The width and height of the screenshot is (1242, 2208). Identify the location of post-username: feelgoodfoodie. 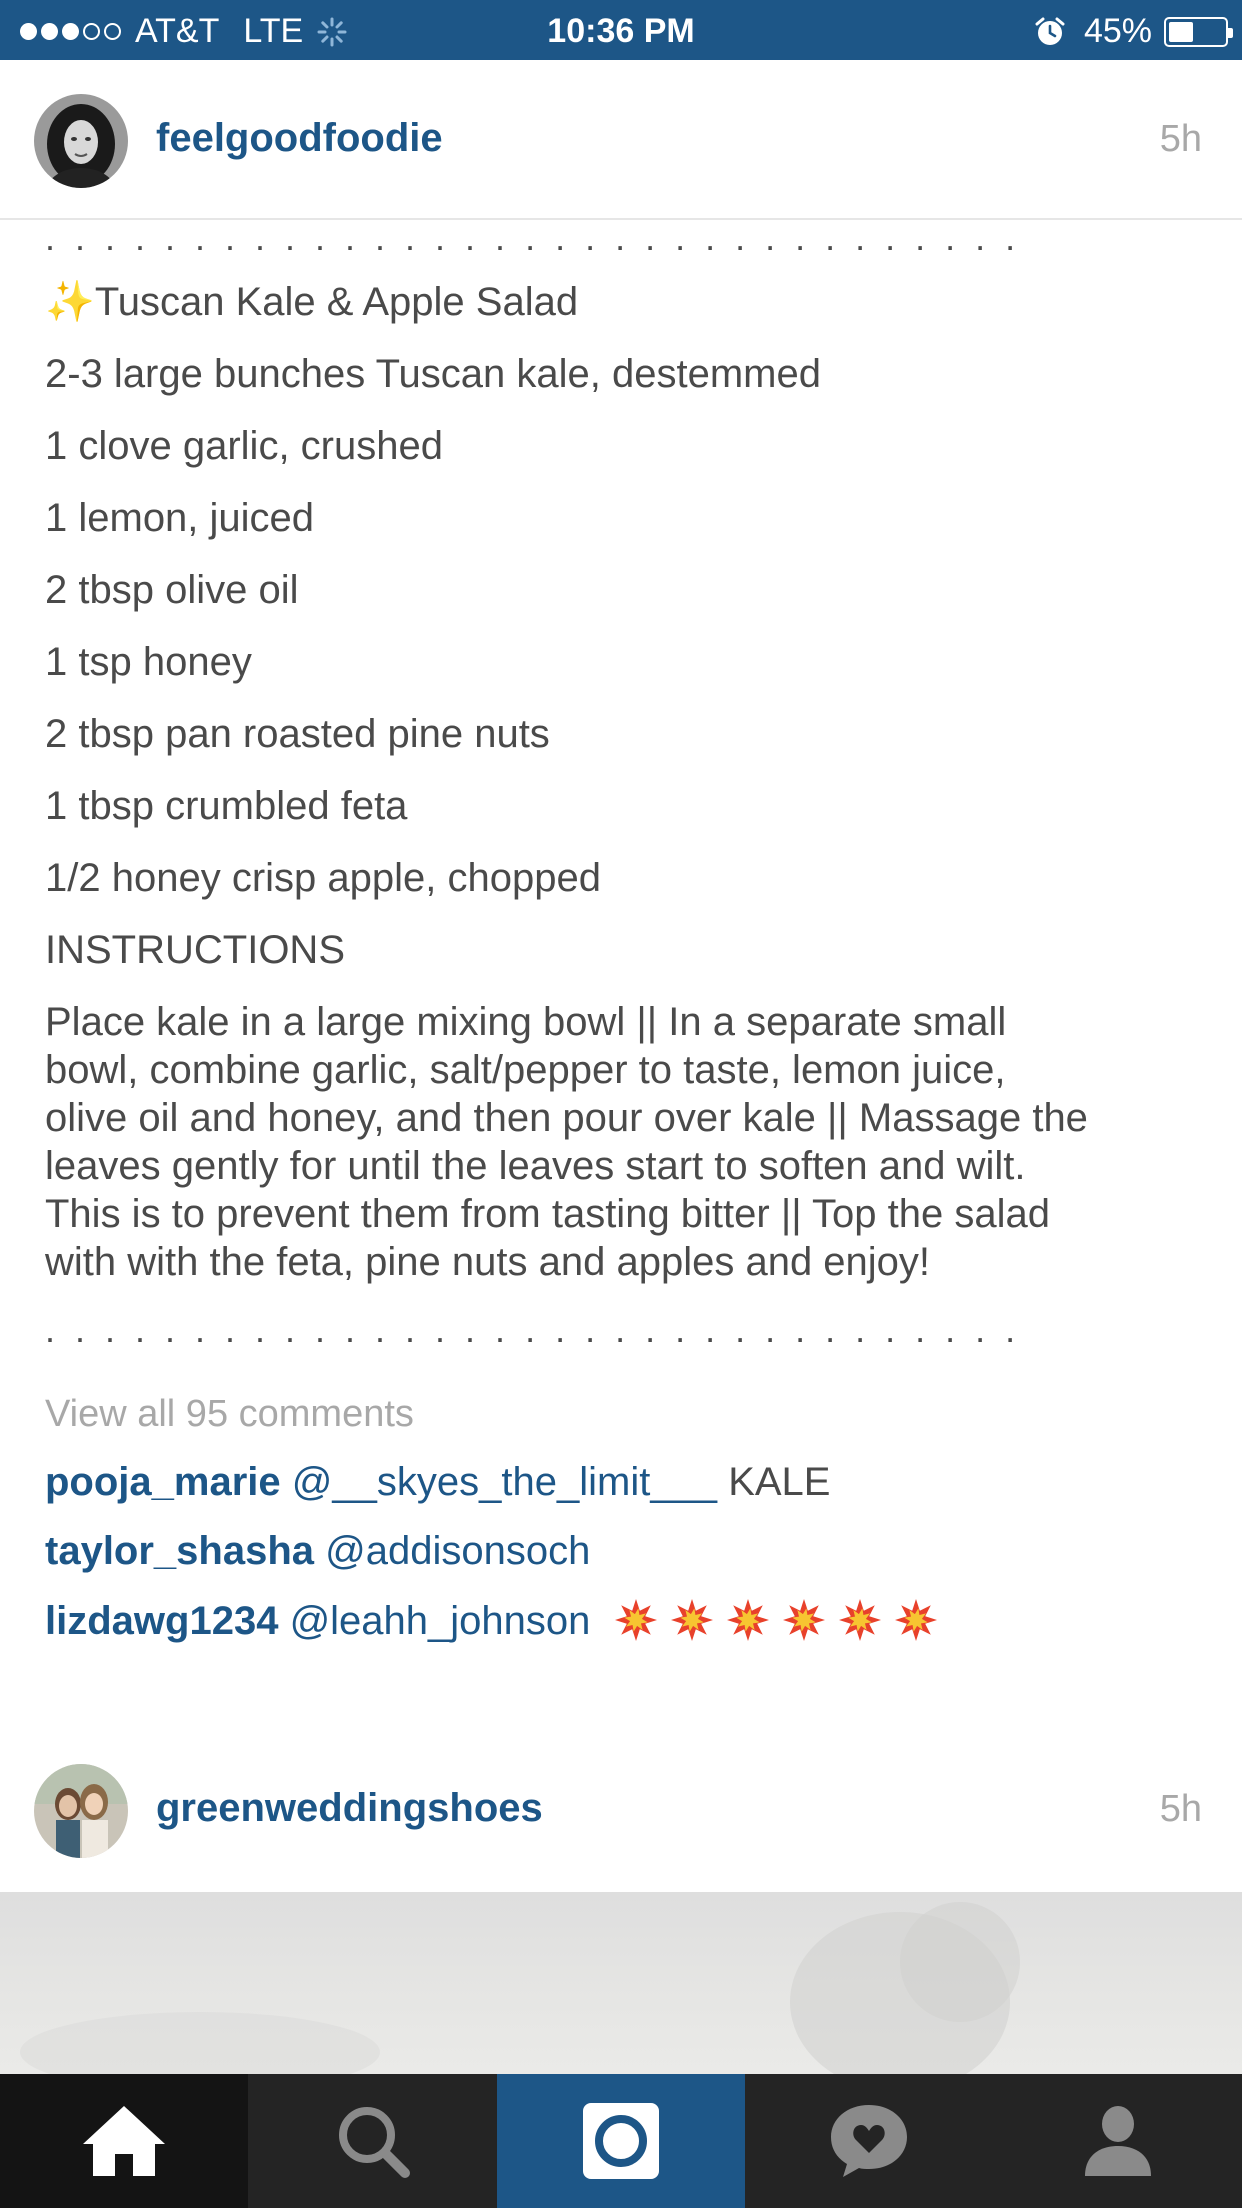
(299, 138).